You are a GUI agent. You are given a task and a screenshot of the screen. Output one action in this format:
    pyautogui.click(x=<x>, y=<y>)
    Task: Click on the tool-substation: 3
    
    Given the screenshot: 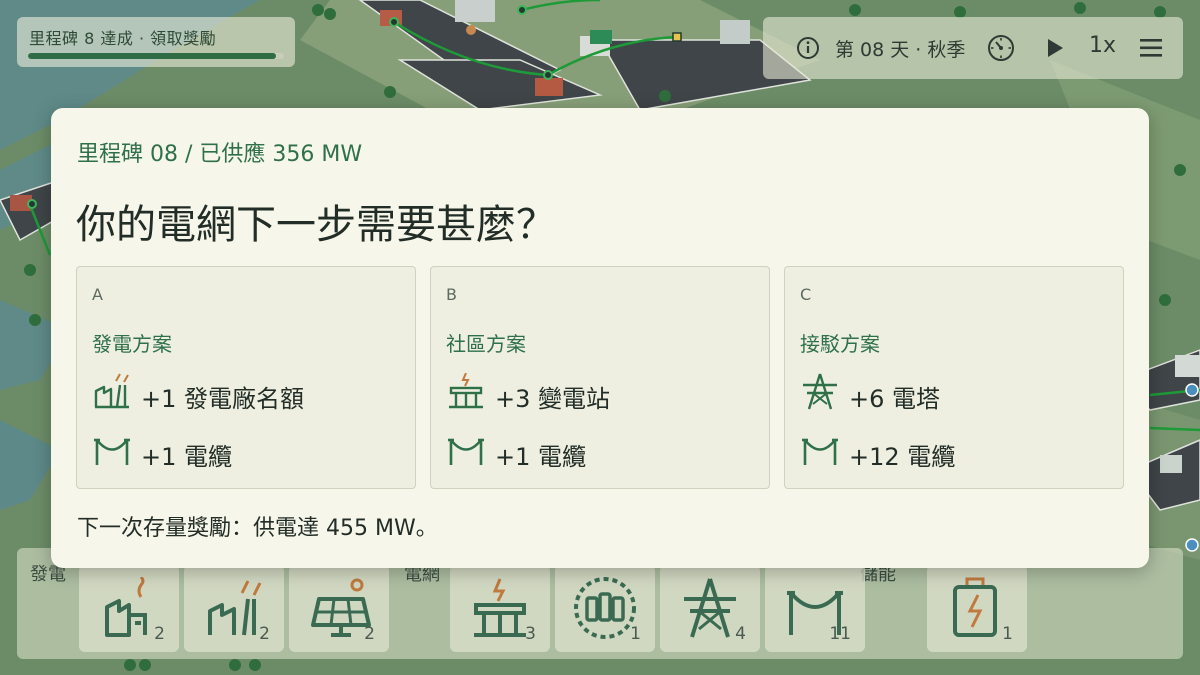 What is the action you would take?
    pyautogui.click(x=500, y=608)
    